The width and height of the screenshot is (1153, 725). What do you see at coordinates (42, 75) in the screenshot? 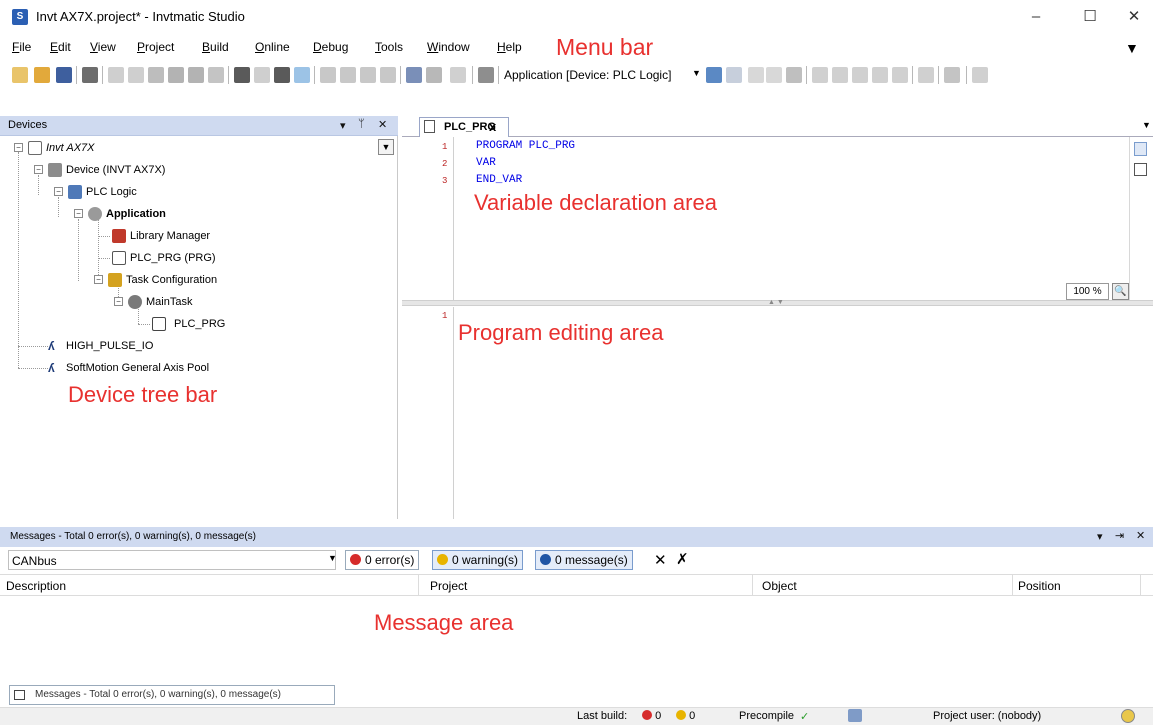
I see `open-folder-icon` at bounding box center [42, 75].